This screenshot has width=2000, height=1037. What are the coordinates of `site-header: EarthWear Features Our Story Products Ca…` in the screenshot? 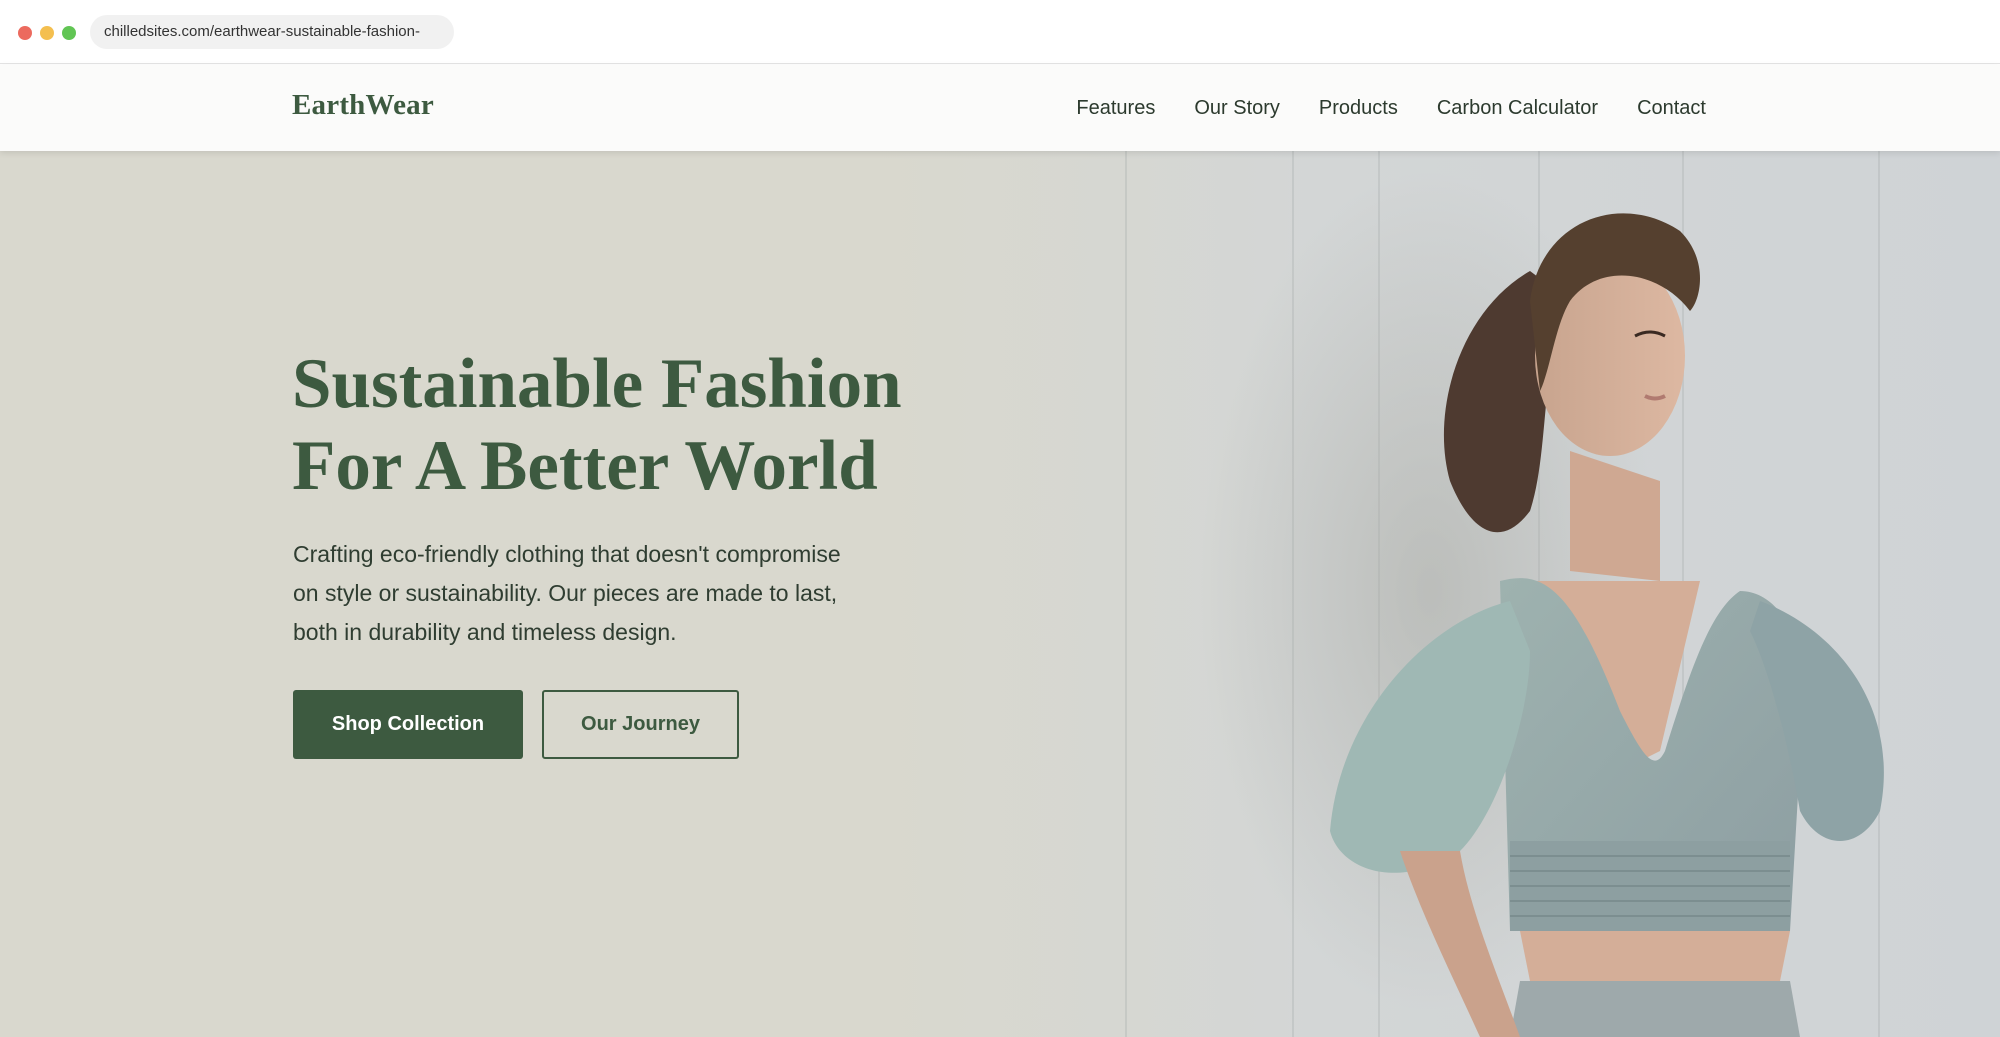 It's located at (1000, 108).